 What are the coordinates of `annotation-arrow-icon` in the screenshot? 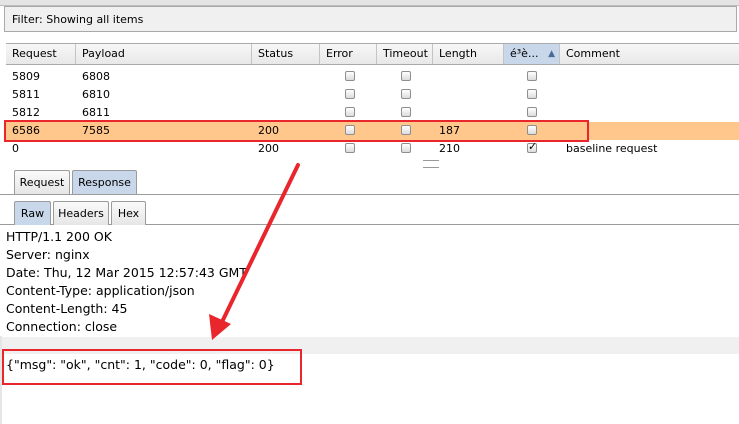 It's located at (254, 251).